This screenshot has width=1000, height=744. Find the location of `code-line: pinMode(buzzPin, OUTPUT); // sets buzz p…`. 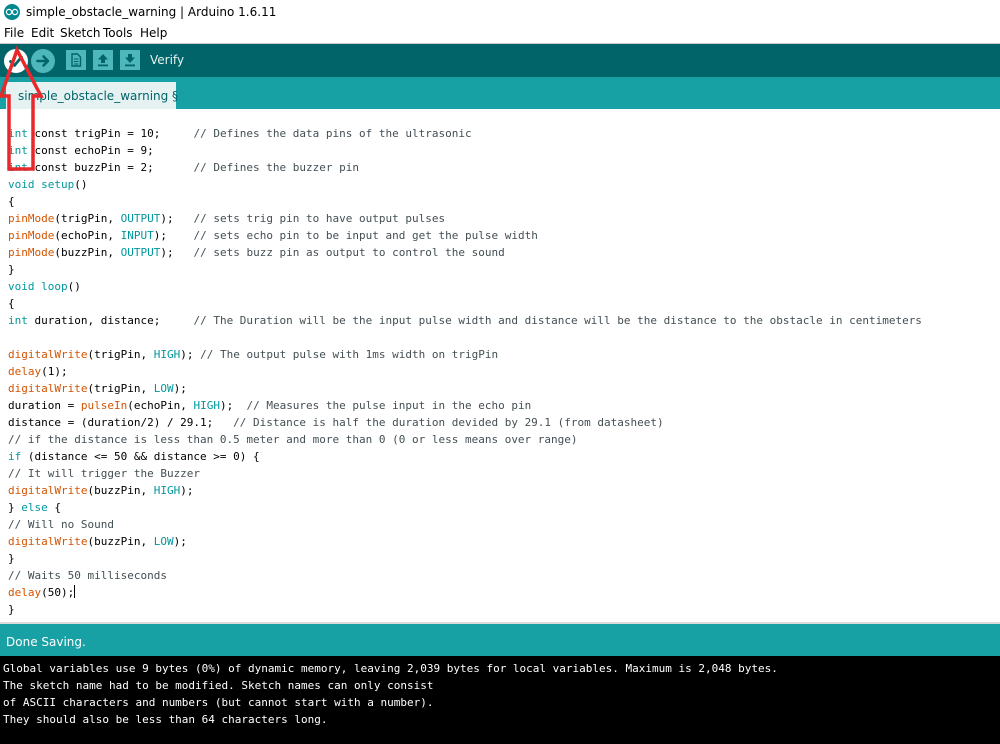

code-line: pinMode(buzzPin, OUTPUT); // sets buzz p… is located at coordinates (465, 252).